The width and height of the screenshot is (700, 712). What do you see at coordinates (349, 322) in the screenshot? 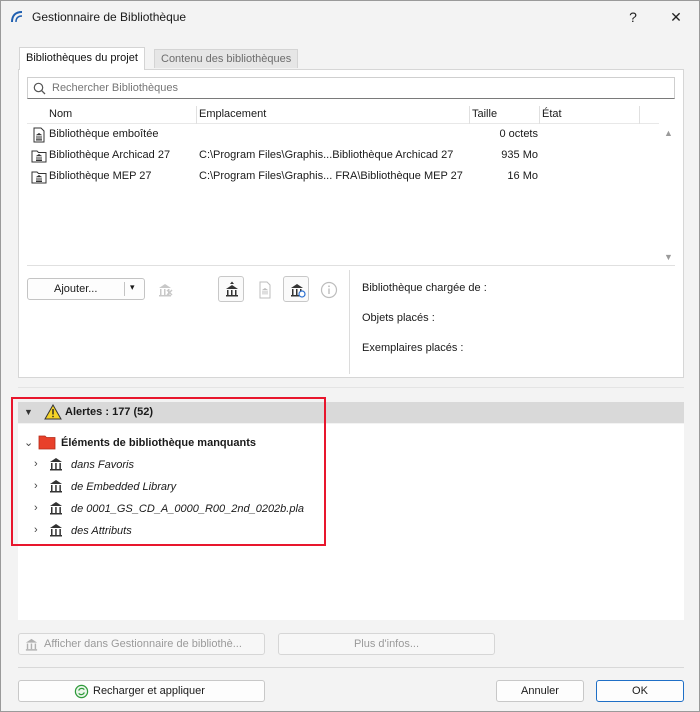
I see `panel-divider` at bounding box center [349, 322].